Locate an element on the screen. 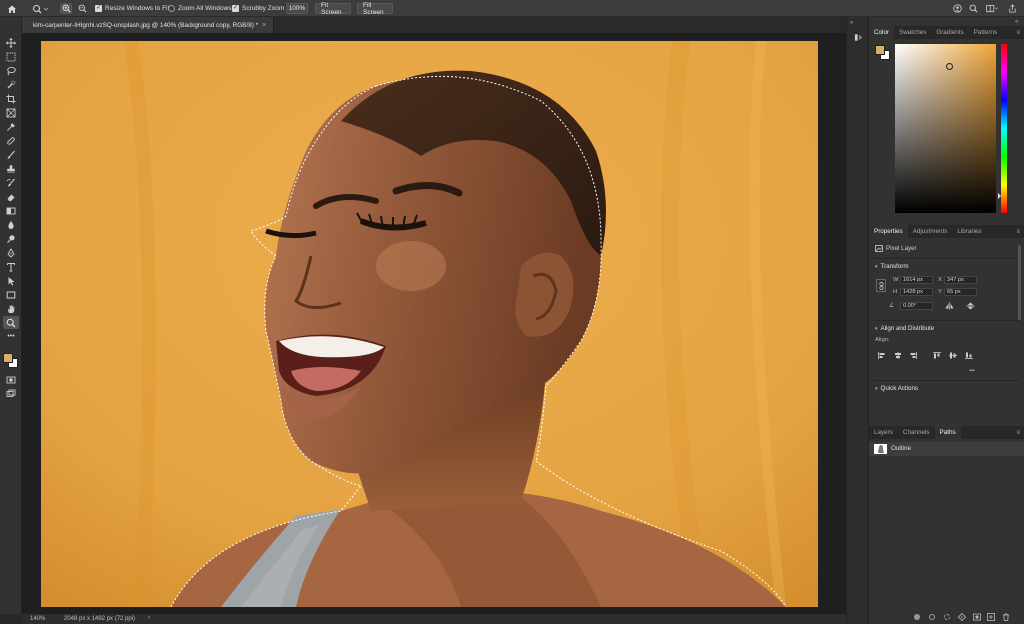 This screenshot has height=624, width=1024. collapse-right-panels-icon: « is located at coordinates (1016, 22).